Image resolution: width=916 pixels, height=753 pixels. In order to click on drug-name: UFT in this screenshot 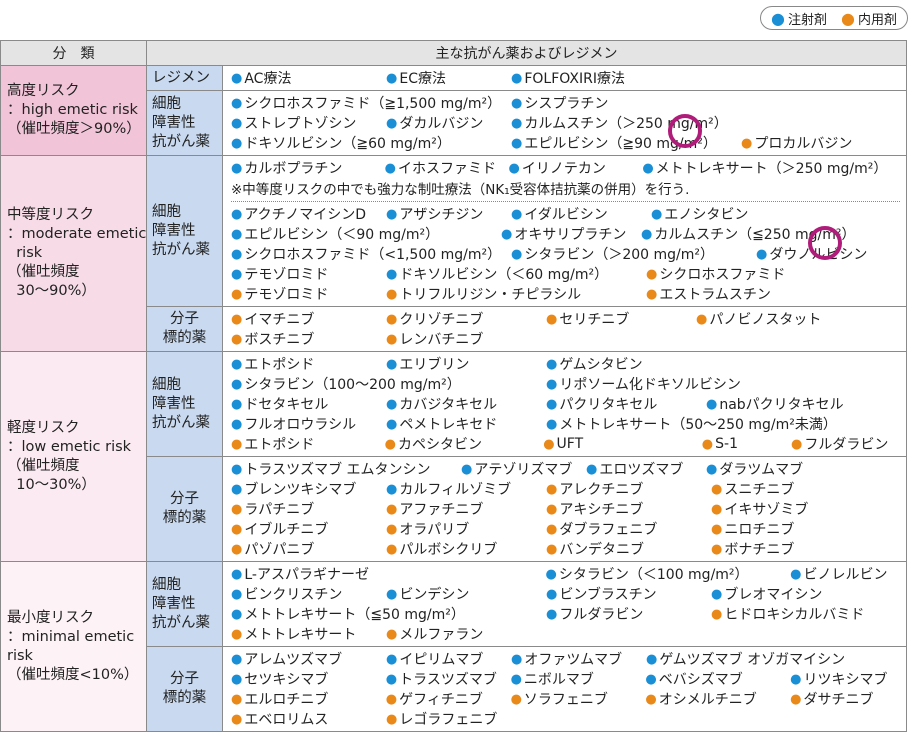, I will do `click(570, 444)`.